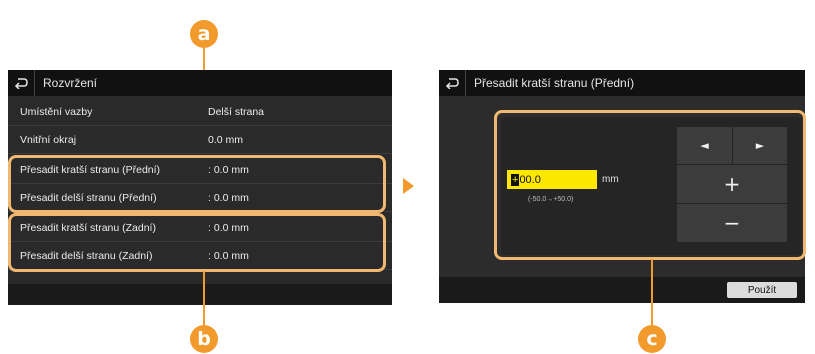  What do you see at coordinates (197, 184) in the screenshot?
I see `highlight-frame-a` at bounding box center [197, 184].